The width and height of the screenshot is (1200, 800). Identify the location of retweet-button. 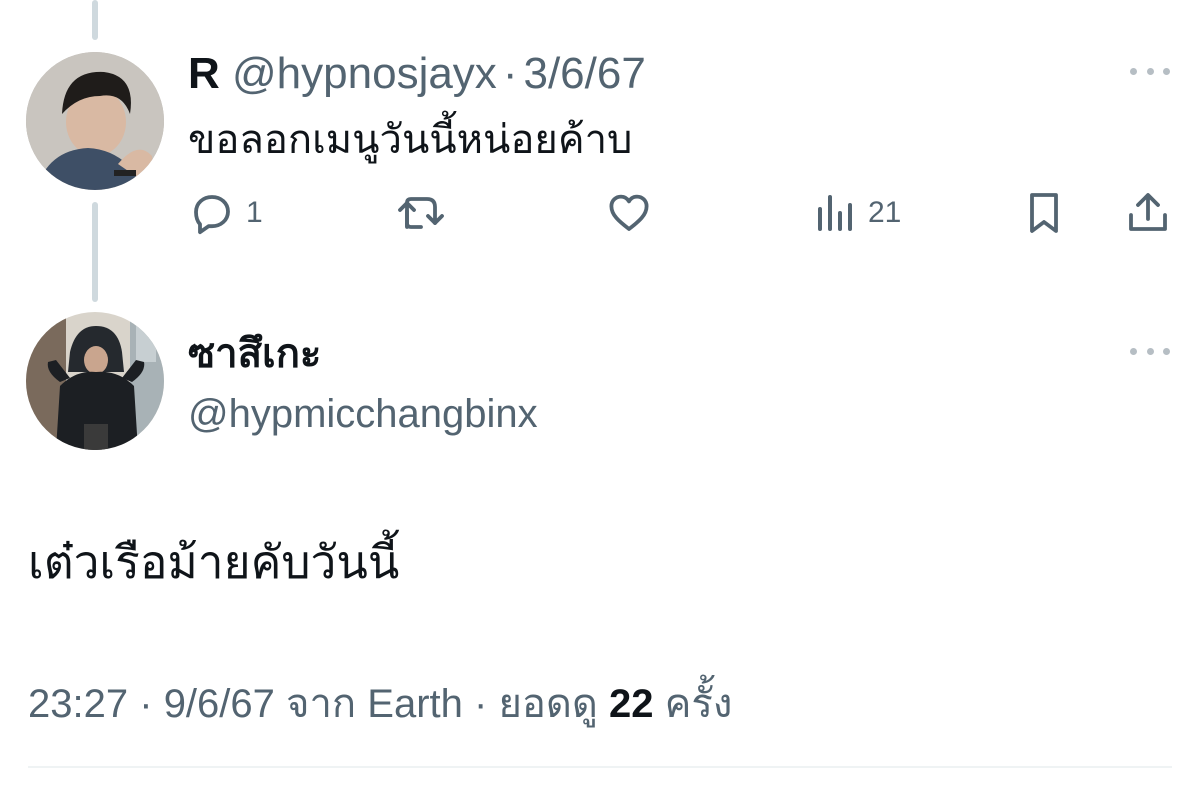
(421, 213).